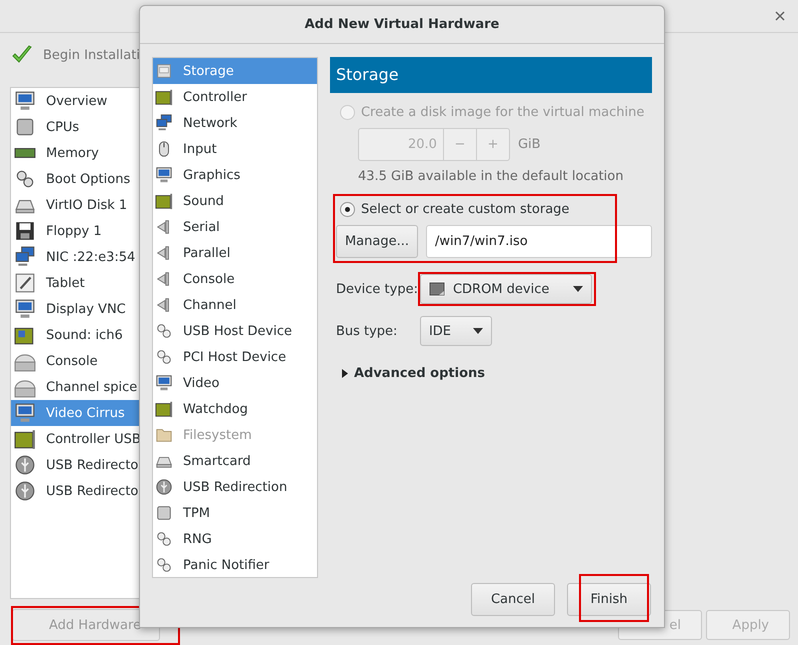  Describe the element at coordinates (491, 75) in the screenshot. I see `panel-title: Storage` at that location.